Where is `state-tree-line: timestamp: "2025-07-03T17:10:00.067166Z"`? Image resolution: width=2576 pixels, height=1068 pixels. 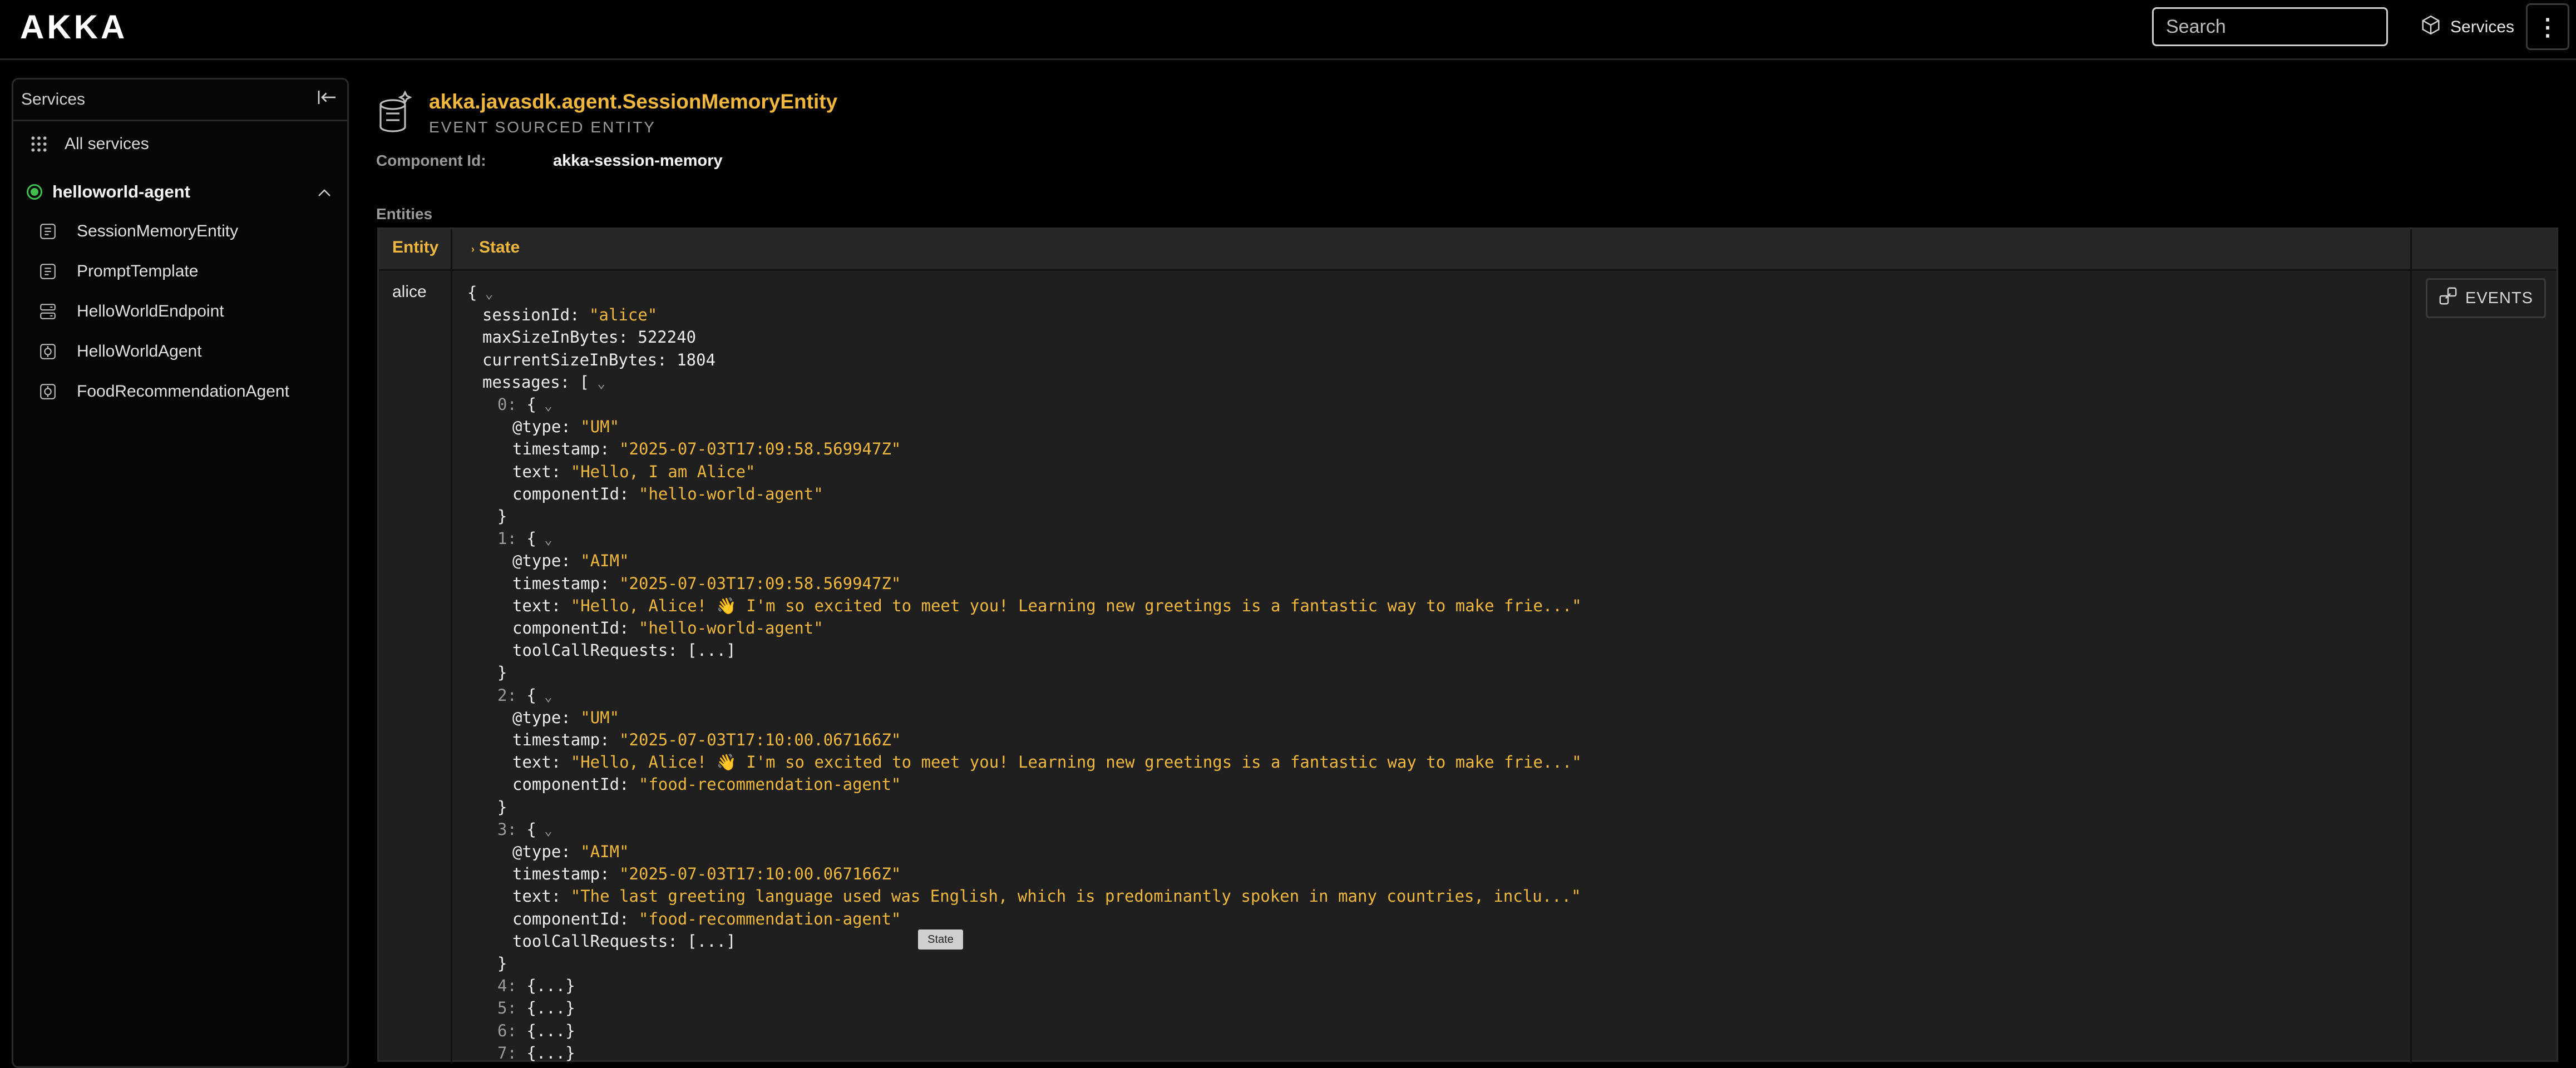 state-tree-line: timestamp: "2025-07-03T17:10:00.067166Z" is located at coordinates (706, 740).